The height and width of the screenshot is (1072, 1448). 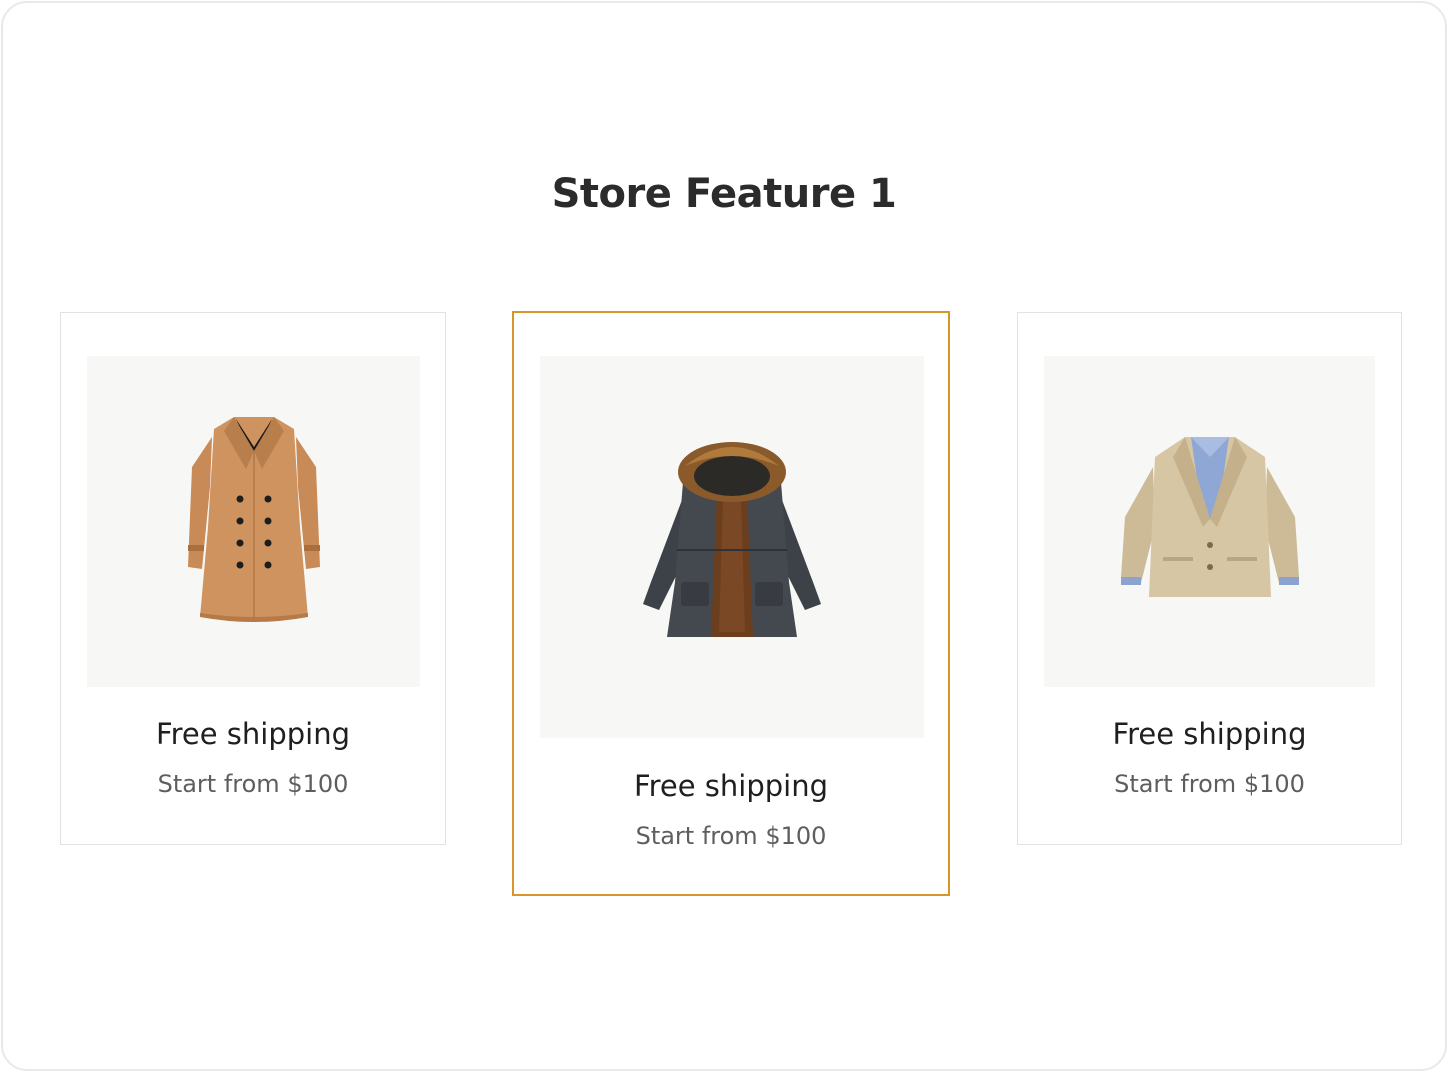 I want to click on section-title: Store Feature 1, so click(x=724, y=194).